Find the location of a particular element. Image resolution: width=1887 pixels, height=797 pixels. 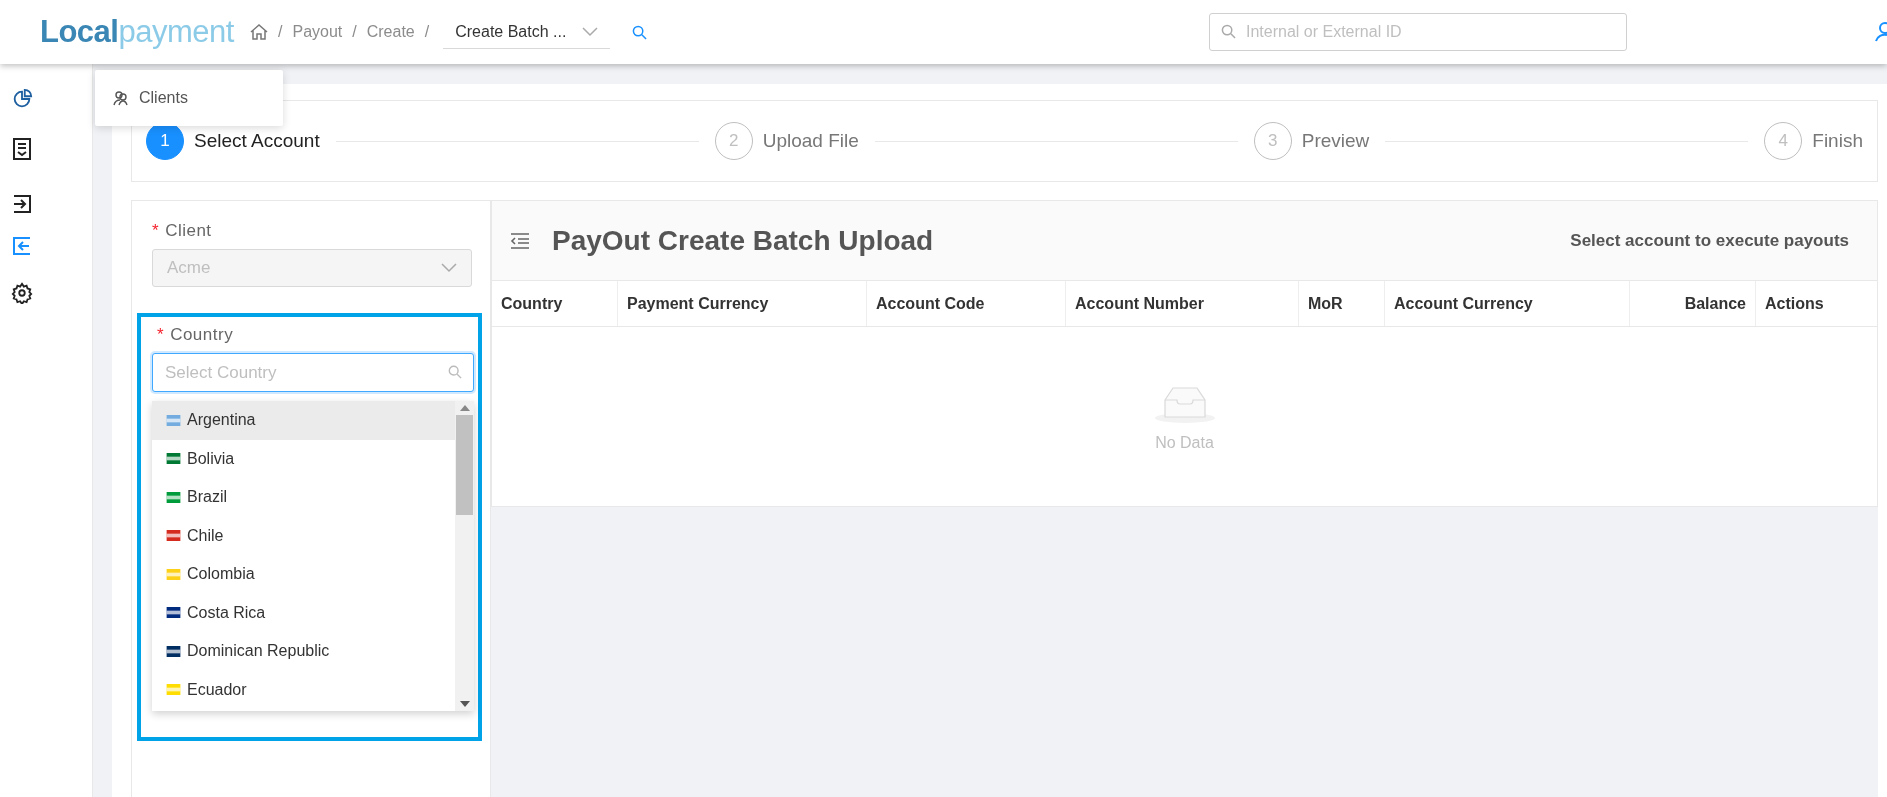

id-search-field: Internal or External ID is located at coordinates (1418, 32).